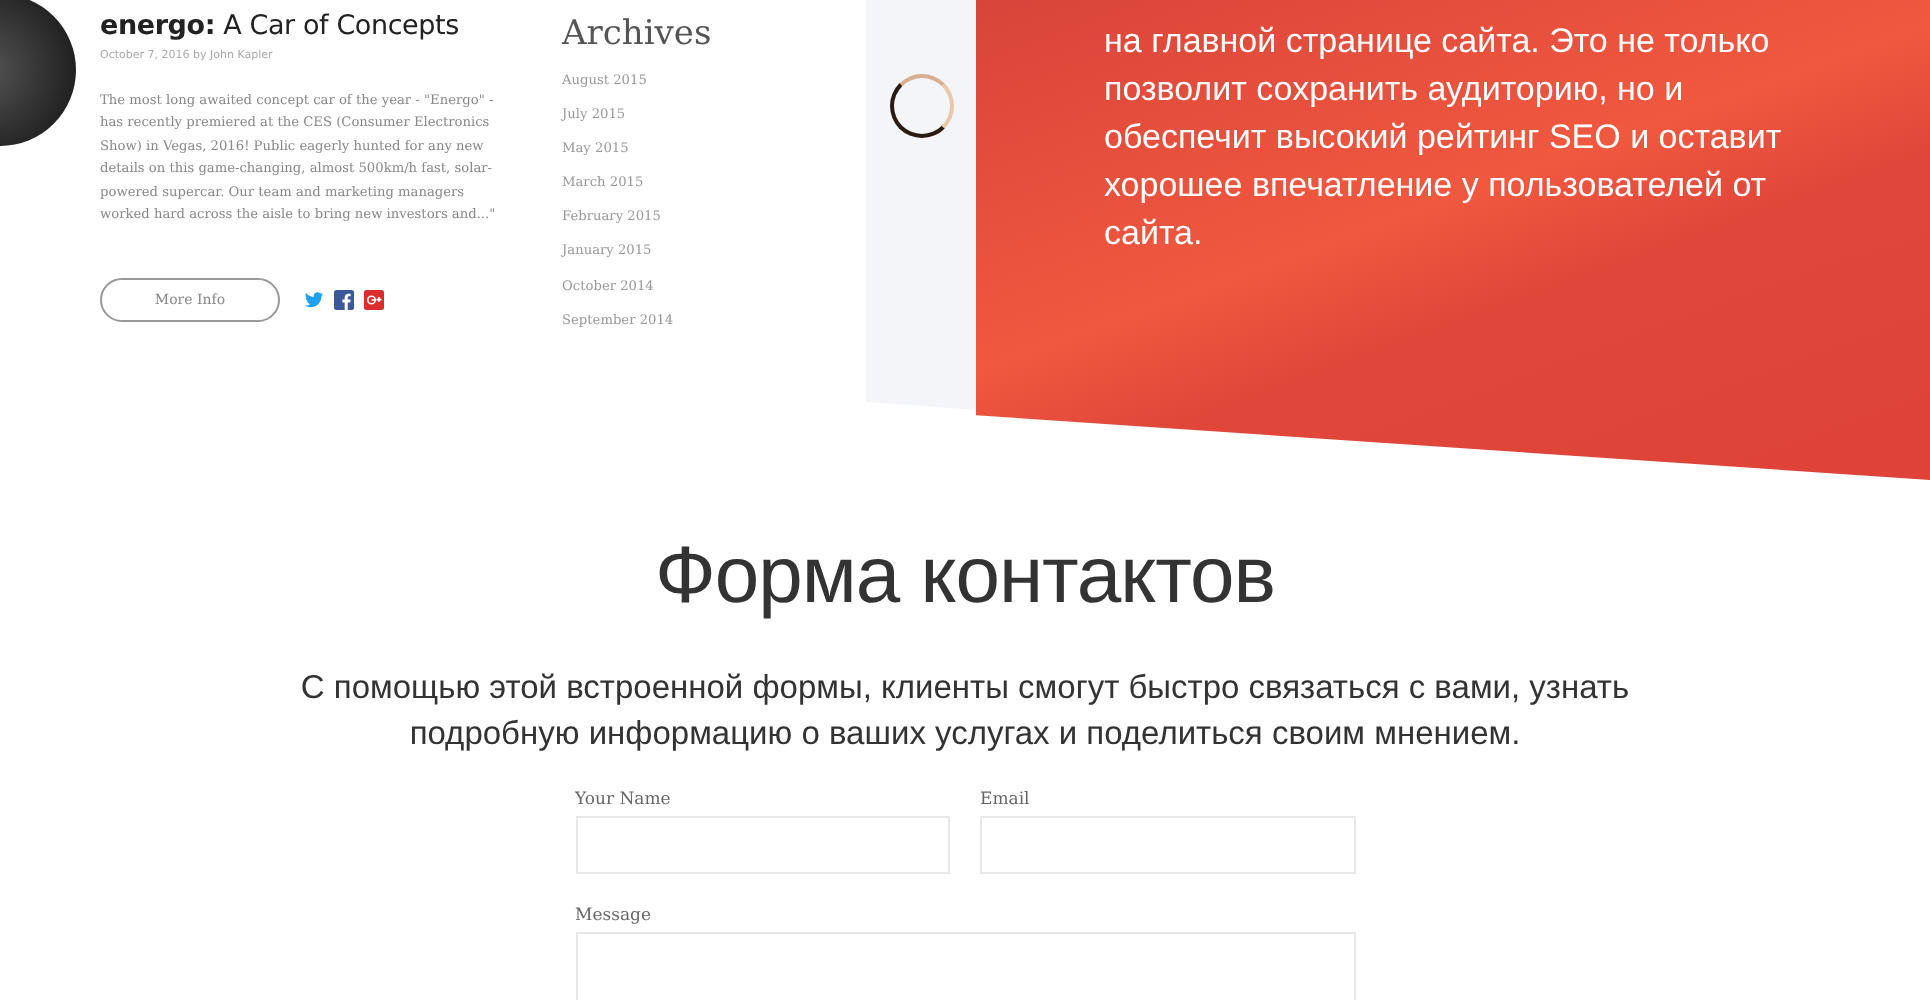 The image size is (1930, 1000). Describe the element at coordinates (280, 26) in the screenshot. I see `post-title: energo: A Car of Concepts` at that location.